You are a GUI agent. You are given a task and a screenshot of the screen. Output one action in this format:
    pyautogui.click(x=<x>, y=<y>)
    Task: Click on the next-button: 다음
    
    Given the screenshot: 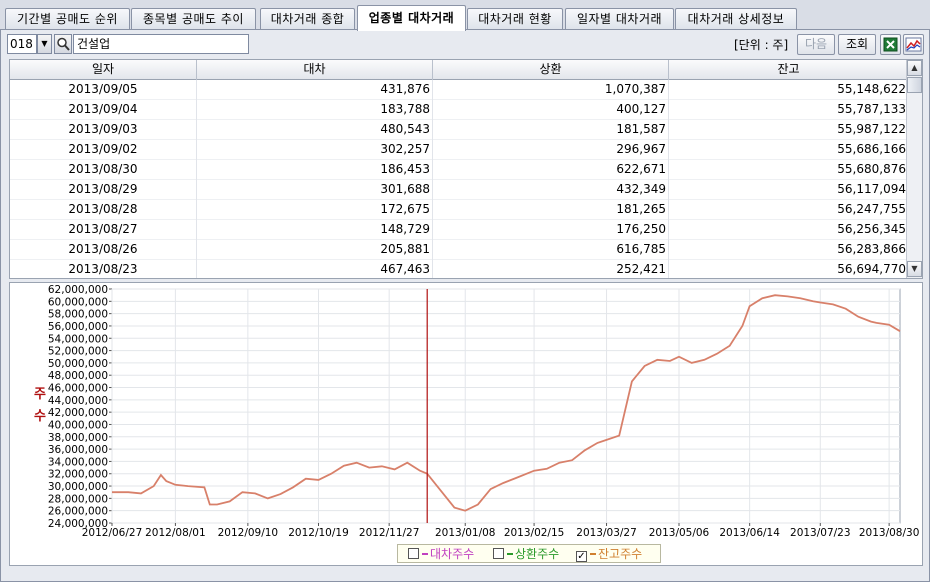 What is the action you would take?
    pyautogui.click(x=816, y=44)
    